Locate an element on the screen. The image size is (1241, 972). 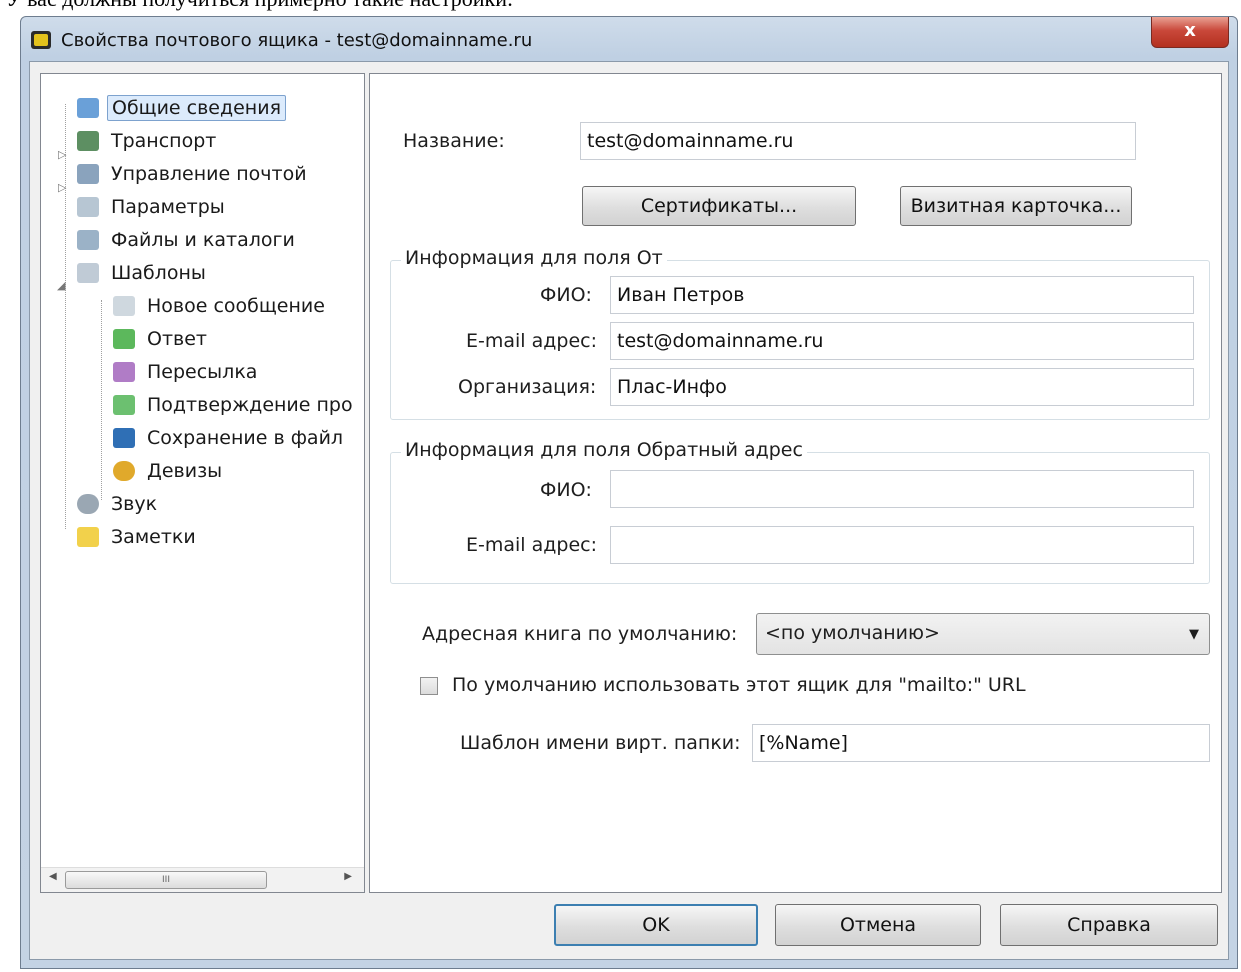
sound-icon is located at coordinates (88, 504).